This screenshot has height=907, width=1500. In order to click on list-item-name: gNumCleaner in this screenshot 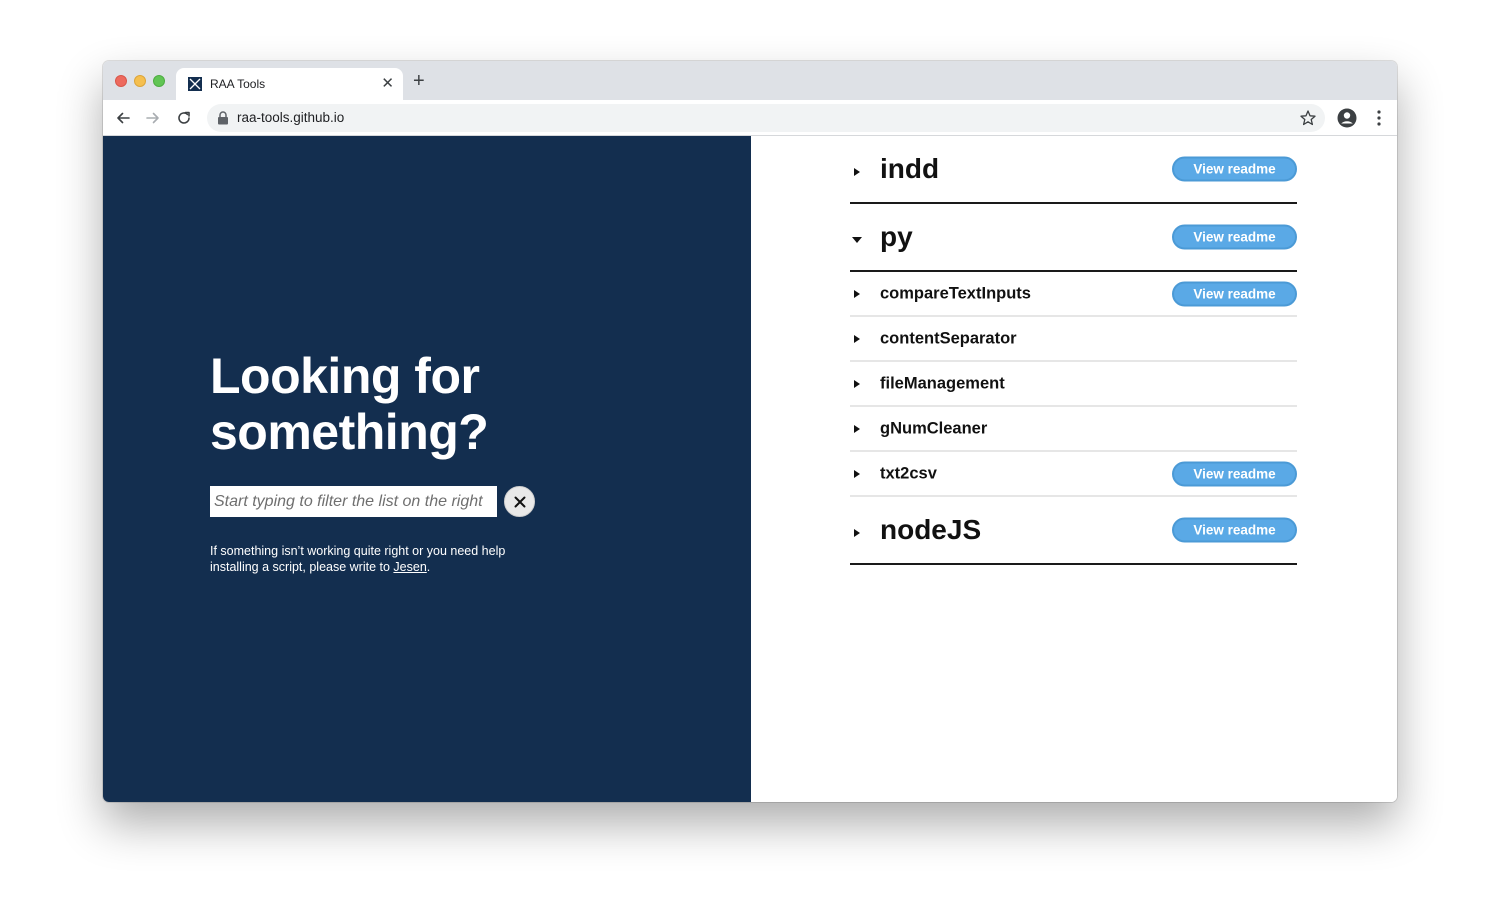, I will do `click(933, 428)`.